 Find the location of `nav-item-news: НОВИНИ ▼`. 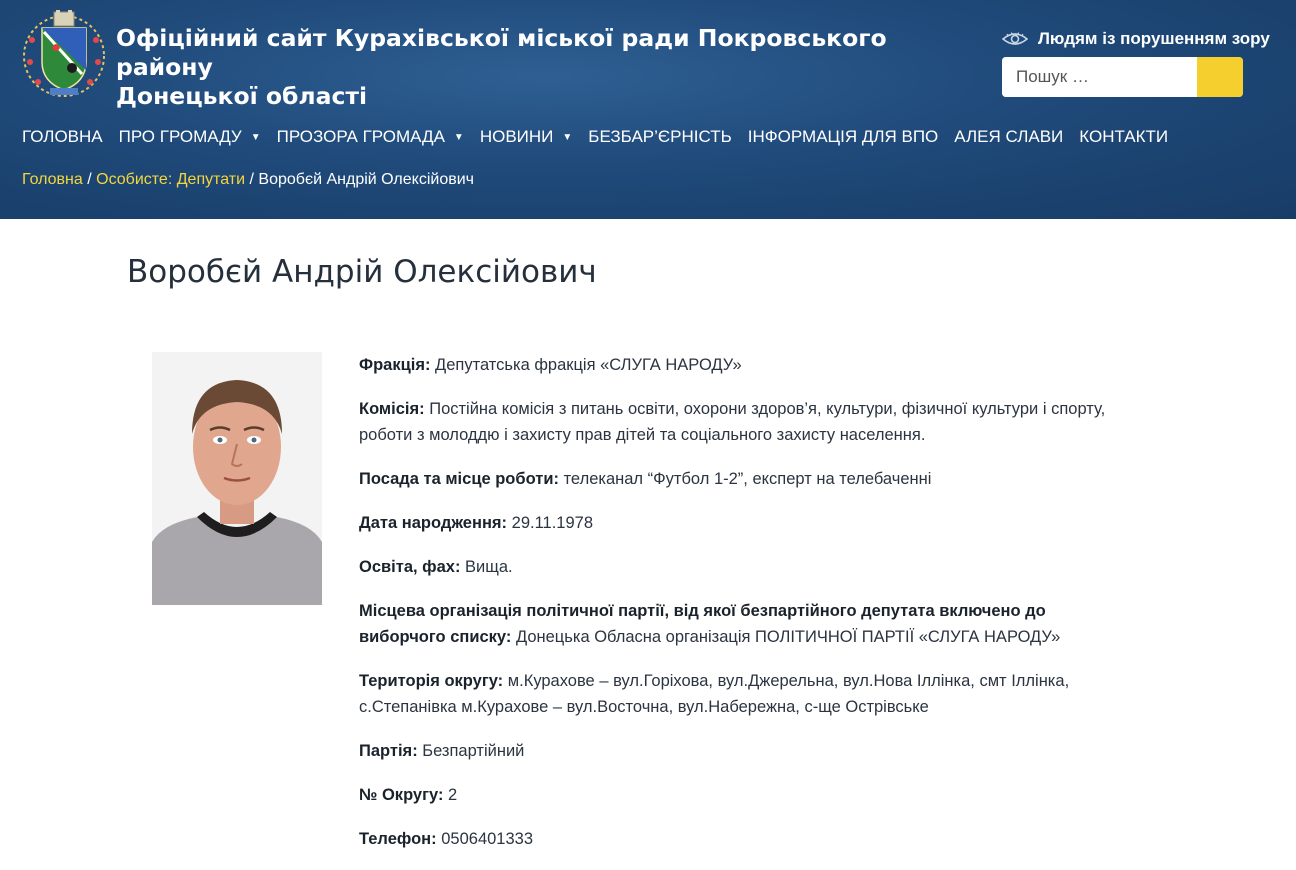

nav-item-news: НОВИНИ ▼ is located at coordinates (526, 137).